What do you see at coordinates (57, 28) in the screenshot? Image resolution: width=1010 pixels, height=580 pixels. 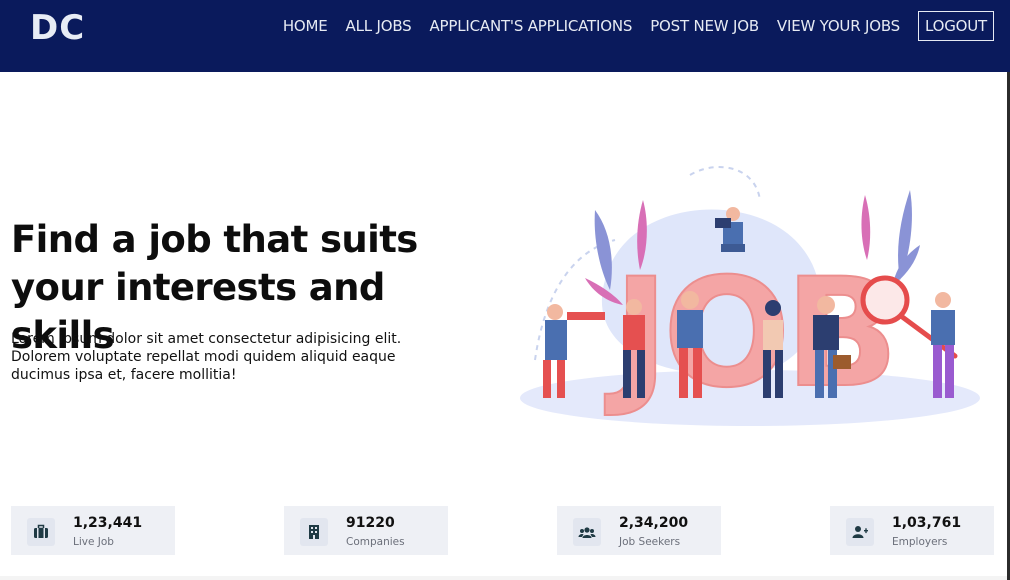 I see `logo: DC` at bounding box center [57, 28].